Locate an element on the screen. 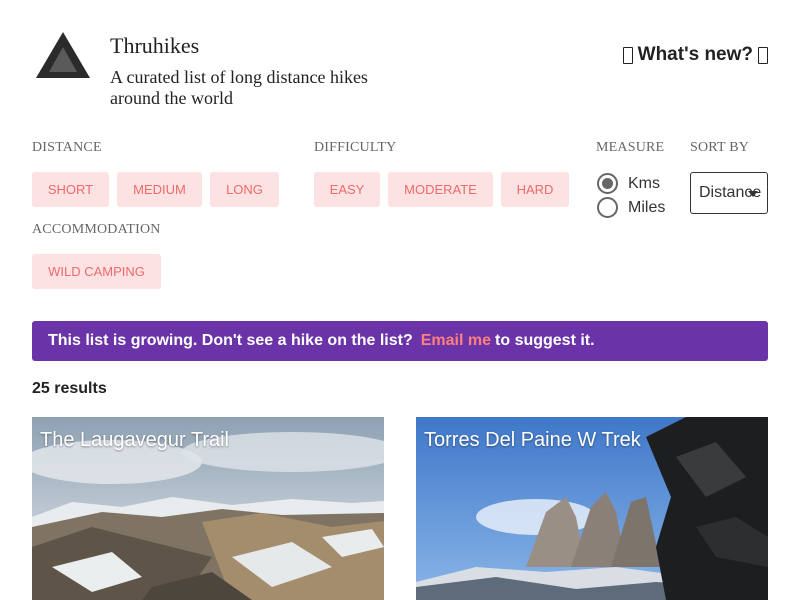 Image resolution: width=800 pixels, height=600 pixels. radio-unselected-icon is located at coordinates (607, 207).